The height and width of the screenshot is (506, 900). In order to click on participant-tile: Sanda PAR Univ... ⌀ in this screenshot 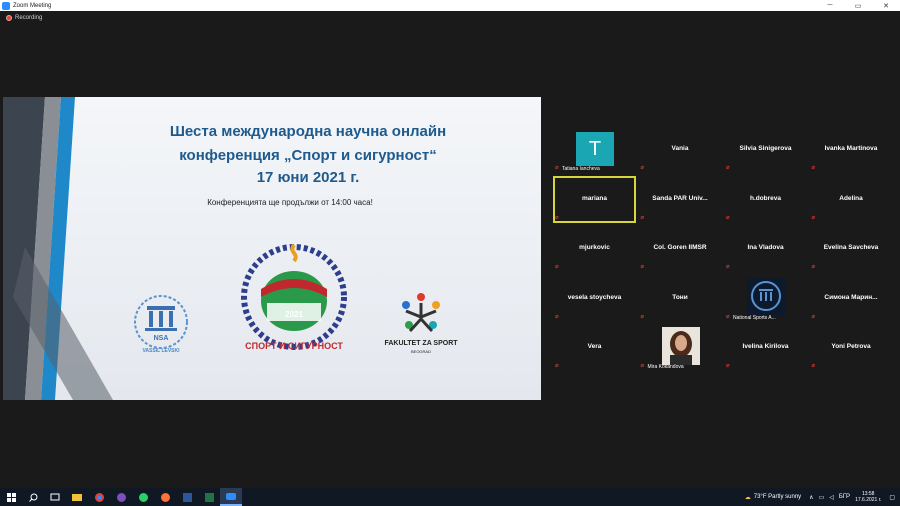, I will do `click(680, 199)`.